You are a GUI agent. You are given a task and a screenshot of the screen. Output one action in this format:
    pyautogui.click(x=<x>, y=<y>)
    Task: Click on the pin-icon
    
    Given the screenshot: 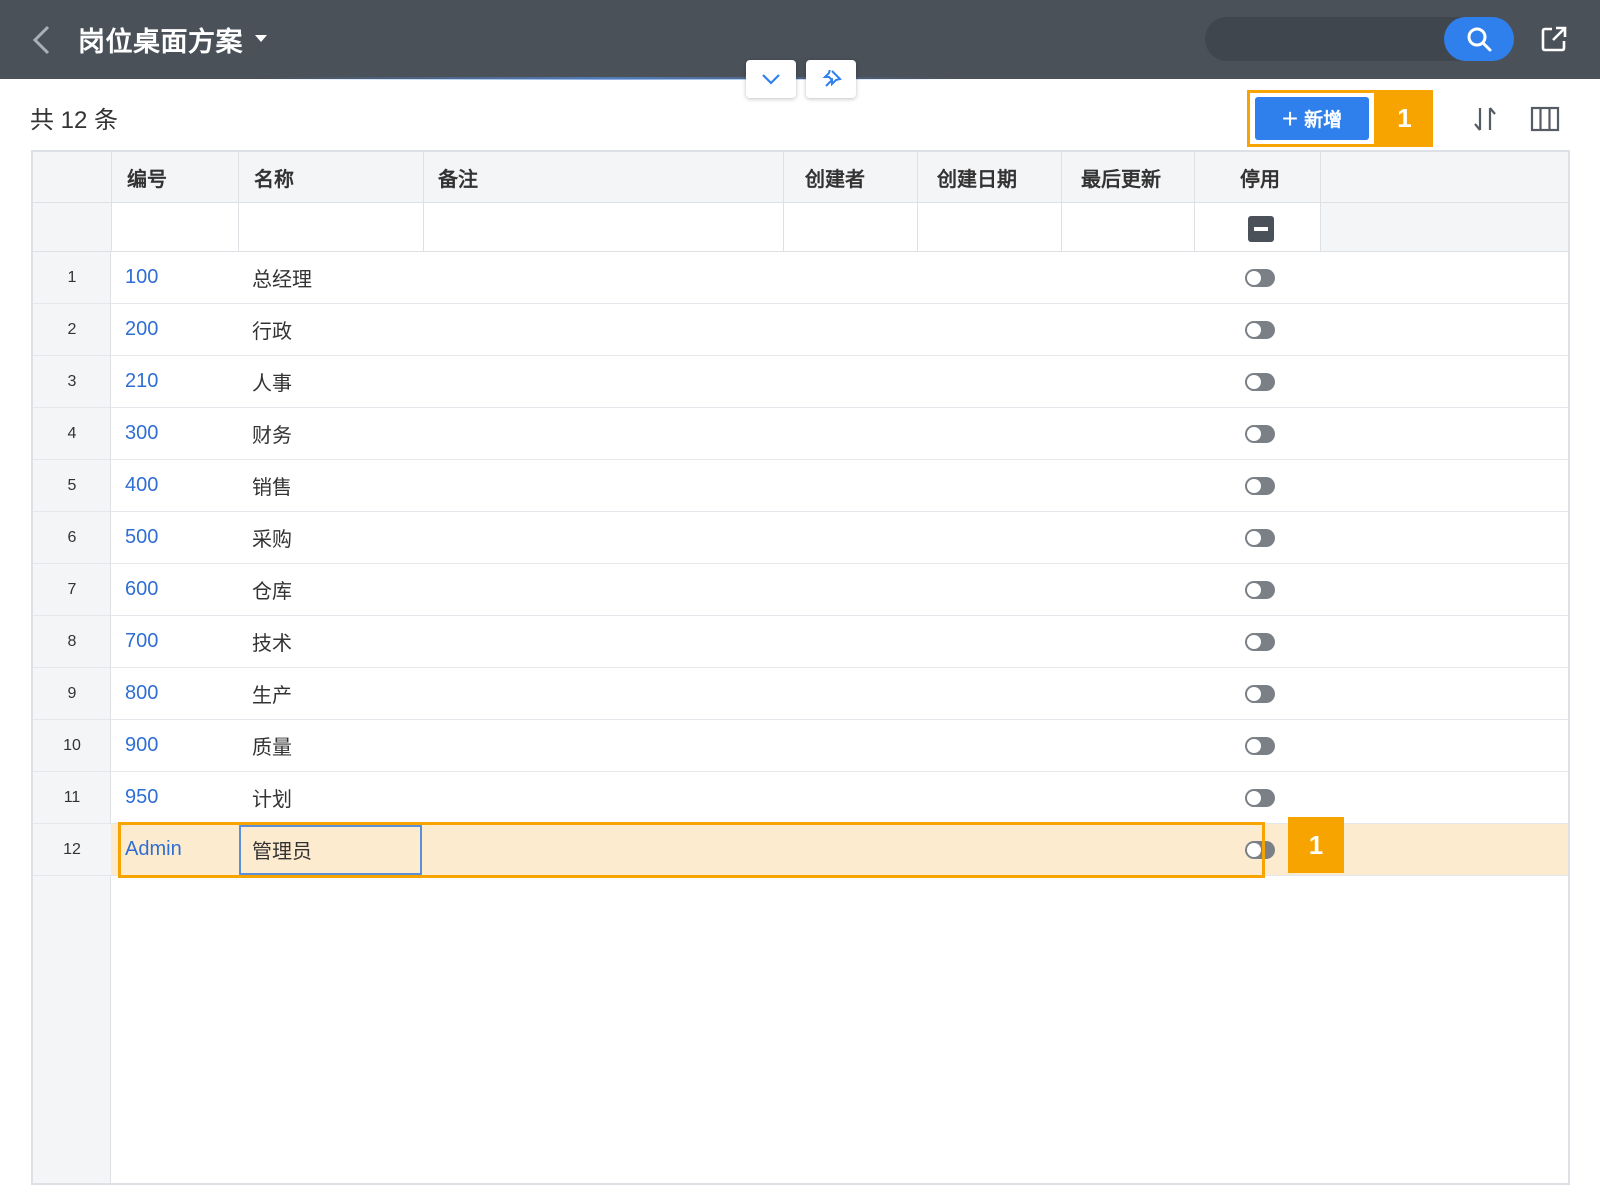 What is the action you would take?
    pyautogui.click(x=832, y=78)
    